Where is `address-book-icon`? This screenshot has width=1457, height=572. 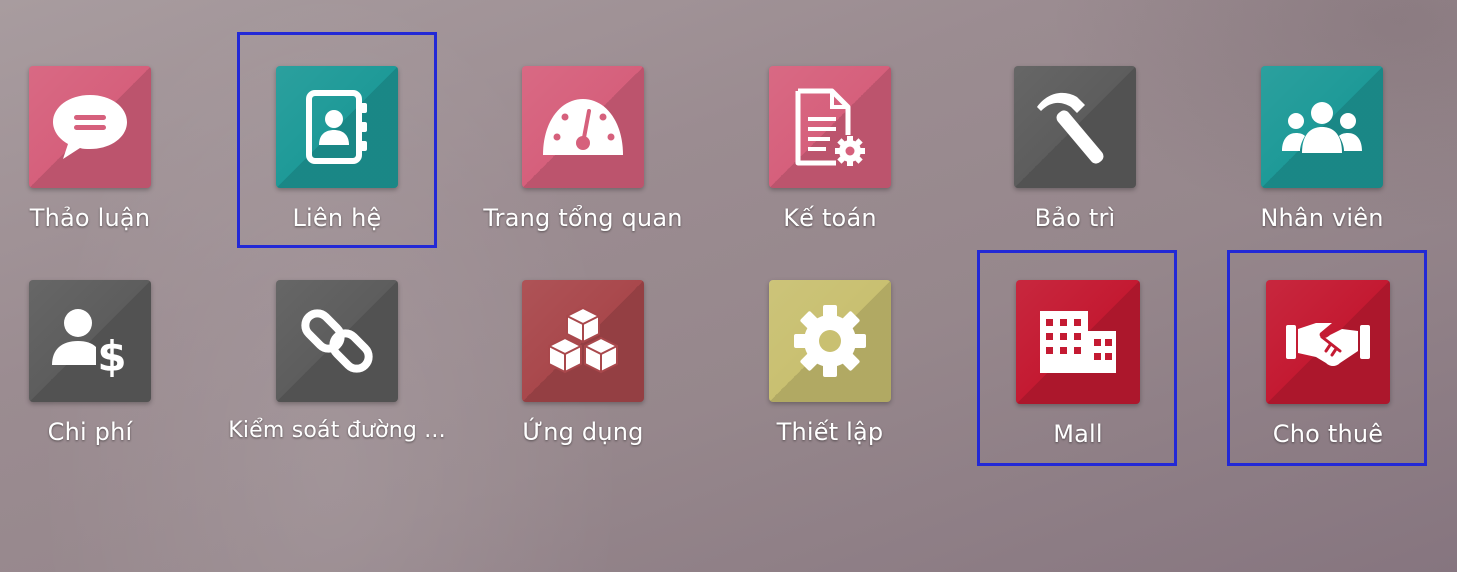
address-book-icon is located at coordinates (336, 127).